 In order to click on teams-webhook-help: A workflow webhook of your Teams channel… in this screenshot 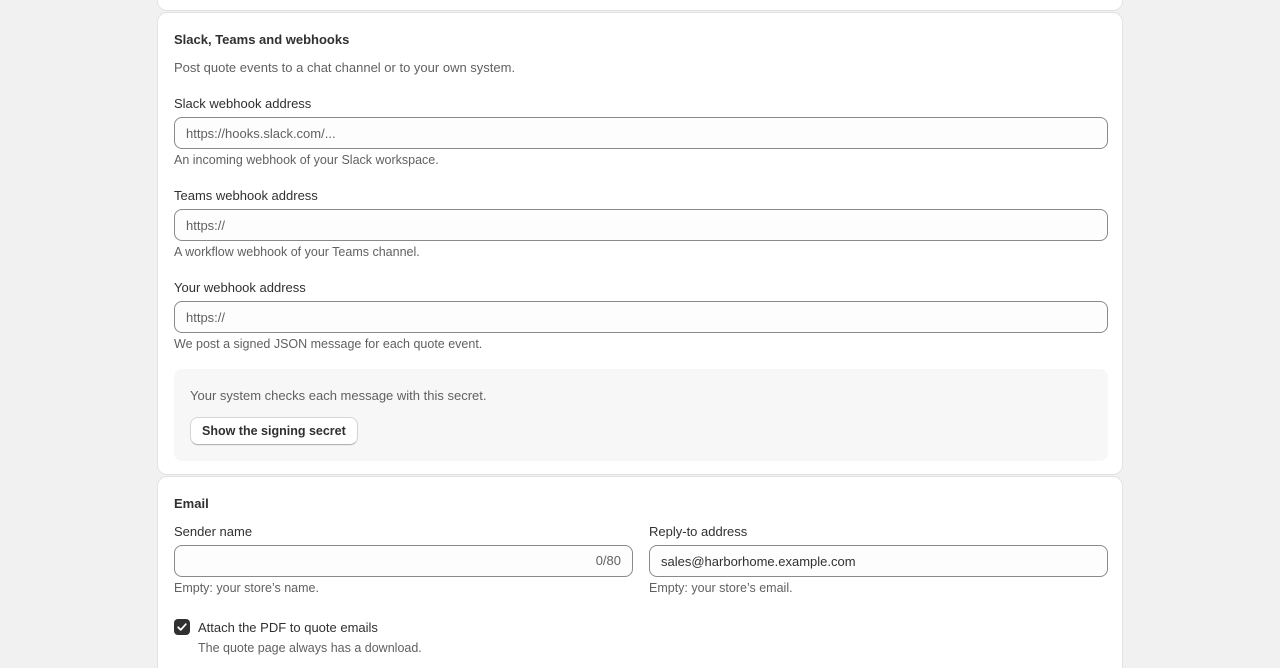, I will do `click(297, 252)`.